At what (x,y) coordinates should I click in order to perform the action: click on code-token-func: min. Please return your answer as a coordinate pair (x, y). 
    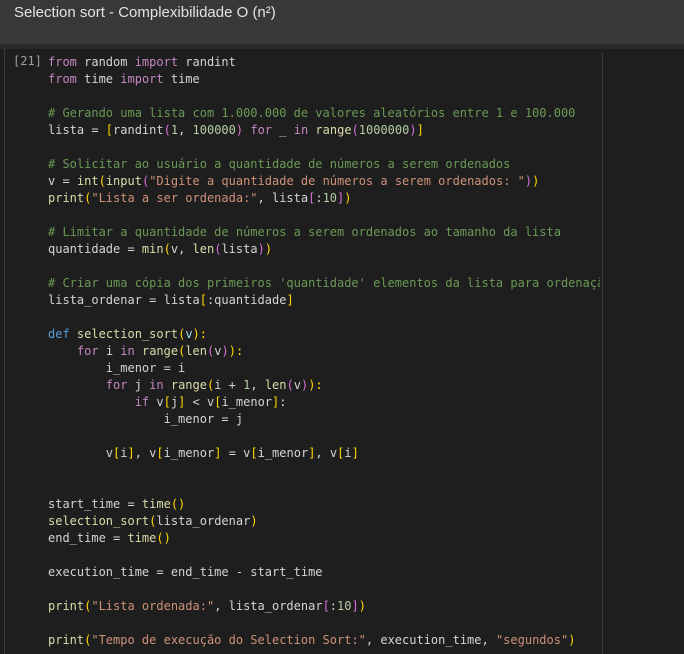
    Looking at the image, I should click on (152, 249).